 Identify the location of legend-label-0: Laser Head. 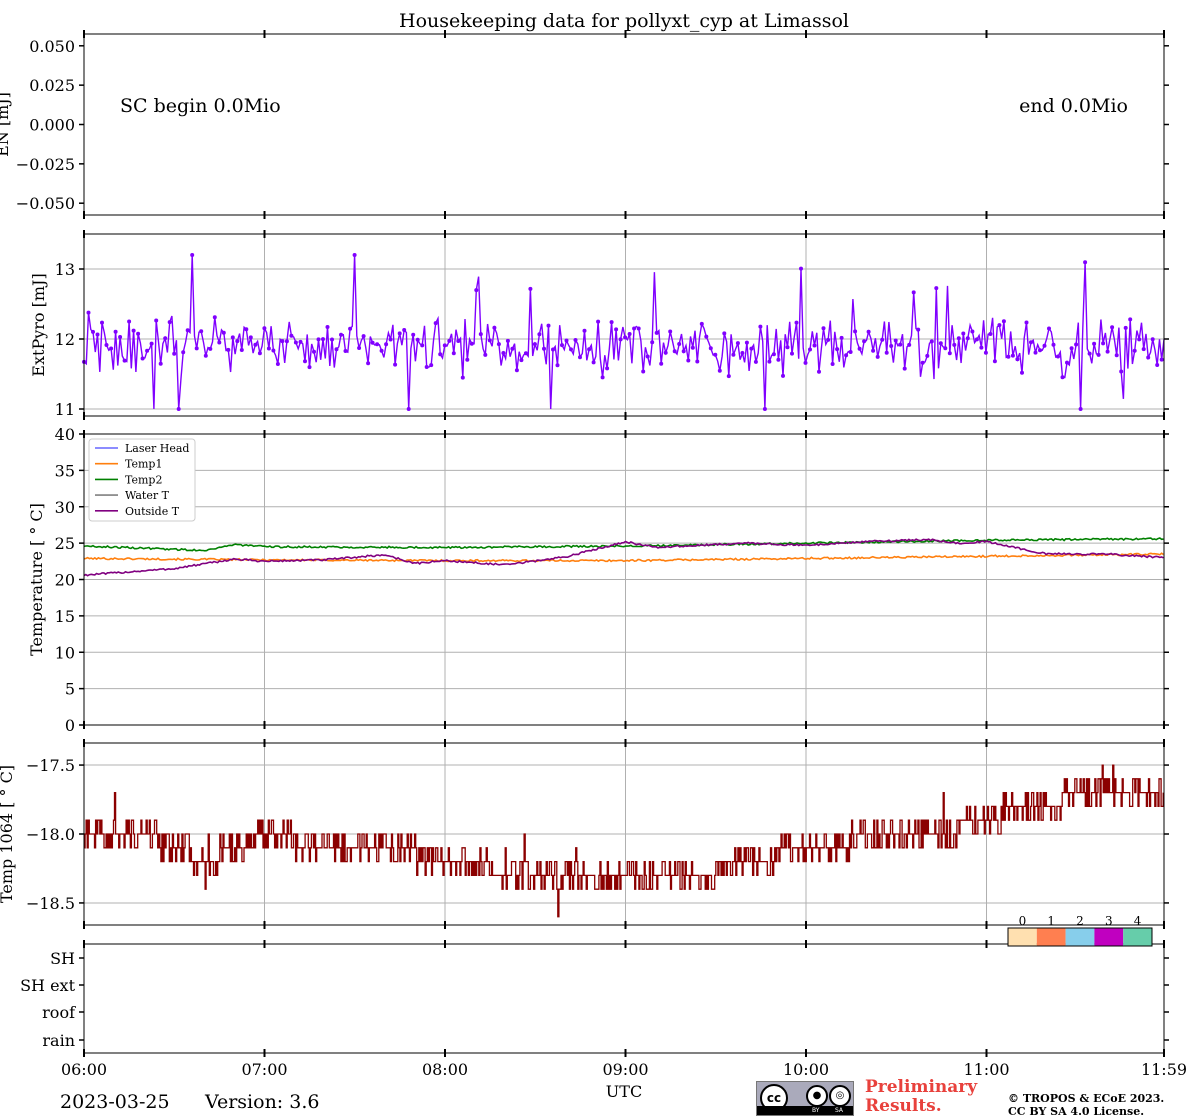
(157, 448).